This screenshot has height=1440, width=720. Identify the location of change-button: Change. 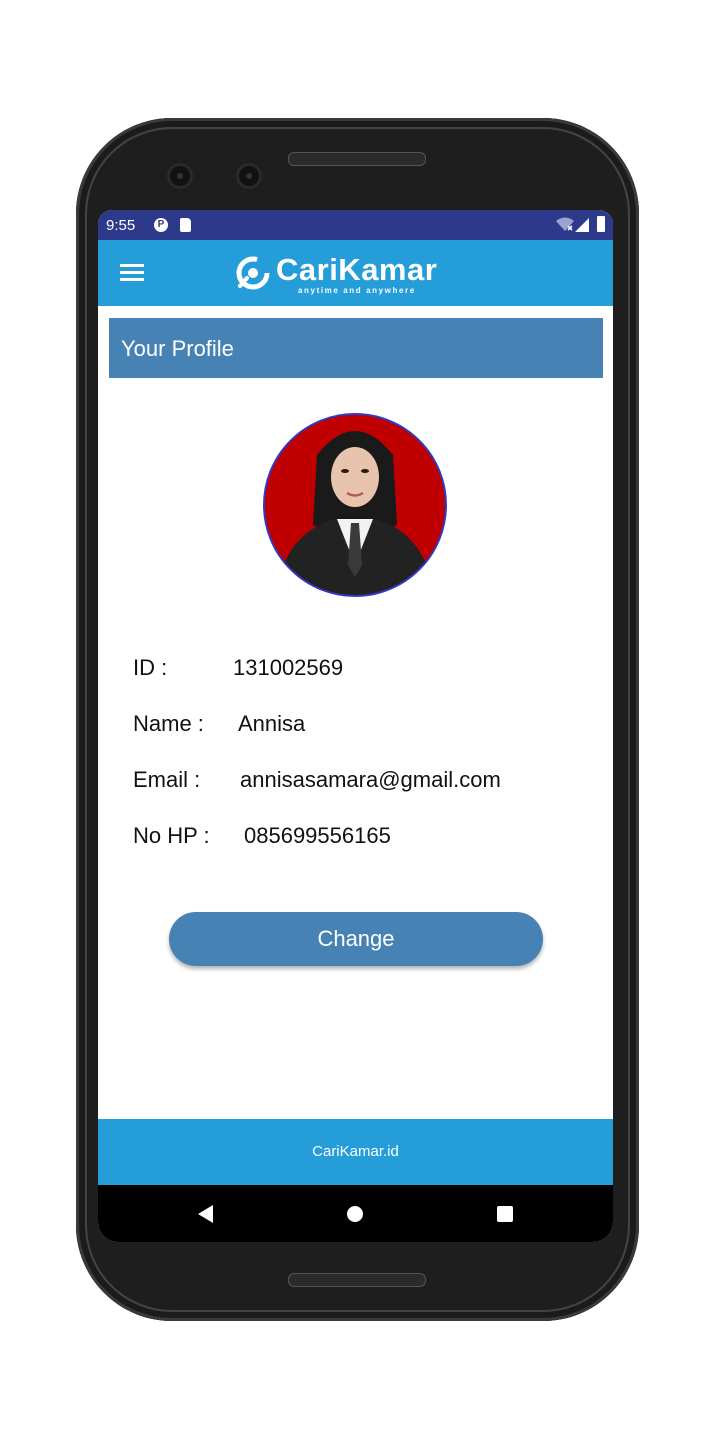
(356, 939).